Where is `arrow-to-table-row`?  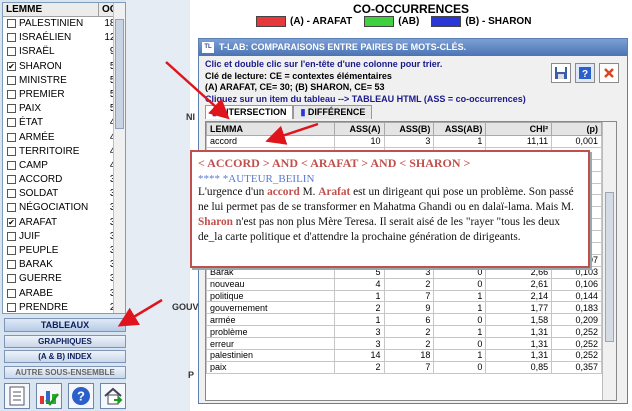 arrow-to-table-row is located at coordinates (292, 133).